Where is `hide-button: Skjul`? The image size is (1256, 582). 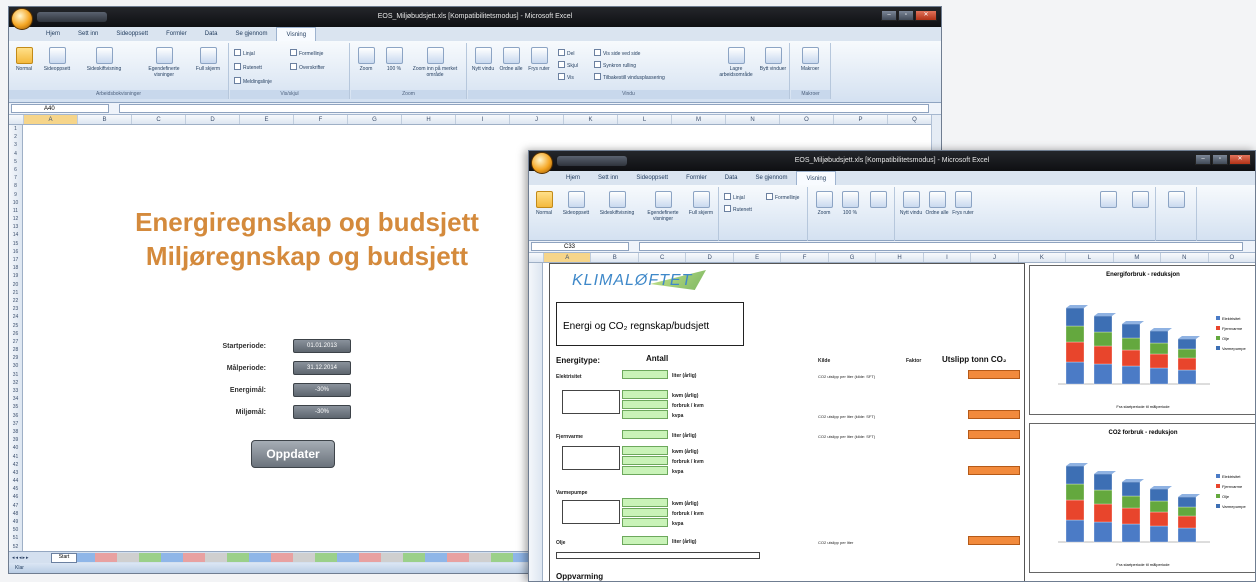 hide-button: Skjul is located at coordinates (568, 65).